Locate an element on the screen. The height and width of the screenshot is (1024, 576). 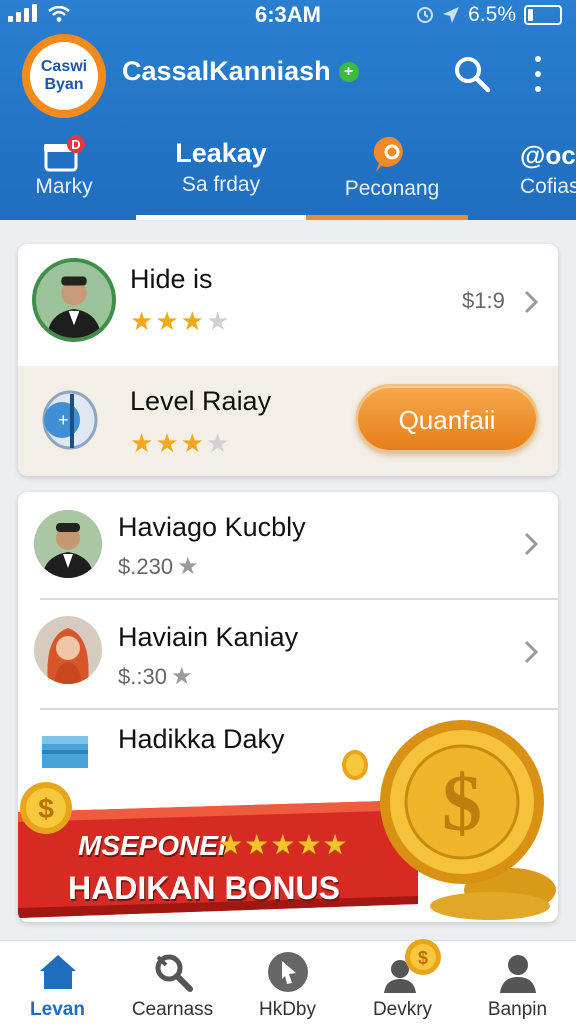
level-name: Level Raiay is located at coordinates (201, 401).